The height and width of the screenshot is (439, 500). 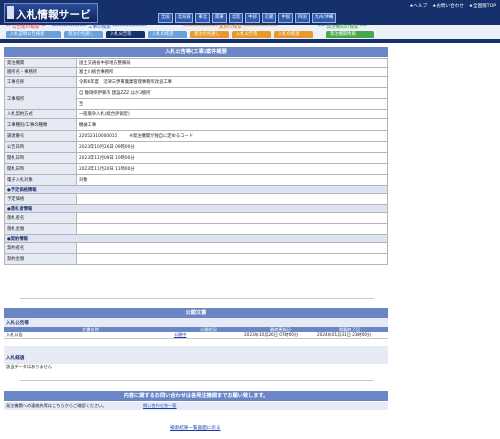 I want to click on detail-key: 落札者名, so click(x=40, y=218).